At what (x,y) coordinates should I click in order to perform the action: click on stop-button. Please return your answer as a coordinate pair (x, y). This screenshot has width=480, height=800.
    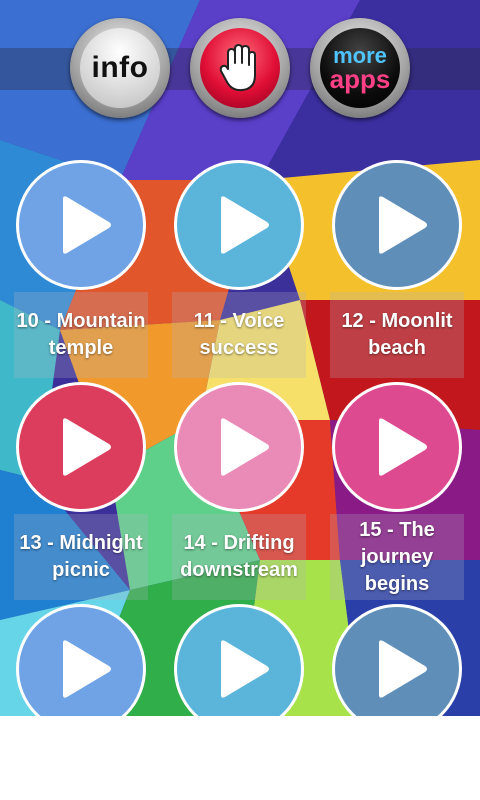
    Looking at the image, I should click on (240, 68).